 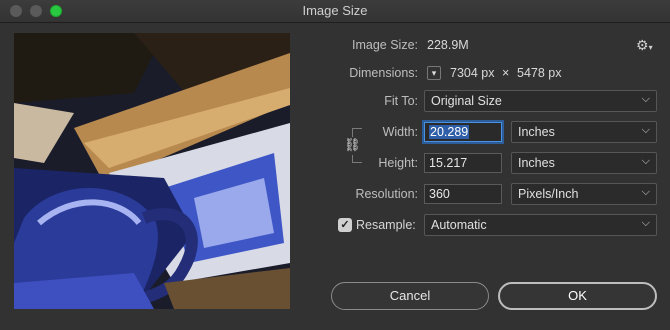 I want to click on fit-to-label: Fit To:, so click(x=401, y=101).